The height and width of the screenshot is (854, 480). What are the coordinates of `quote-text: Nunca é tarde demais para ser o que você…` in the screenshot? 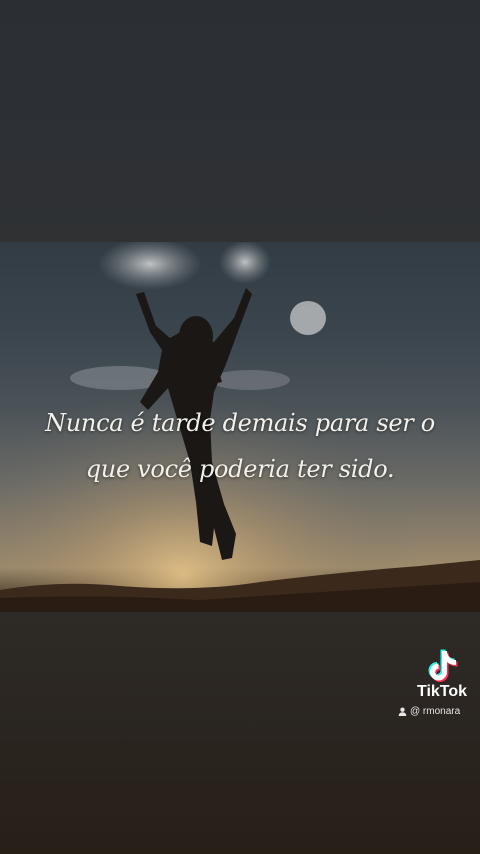 It's located at (240, 446).